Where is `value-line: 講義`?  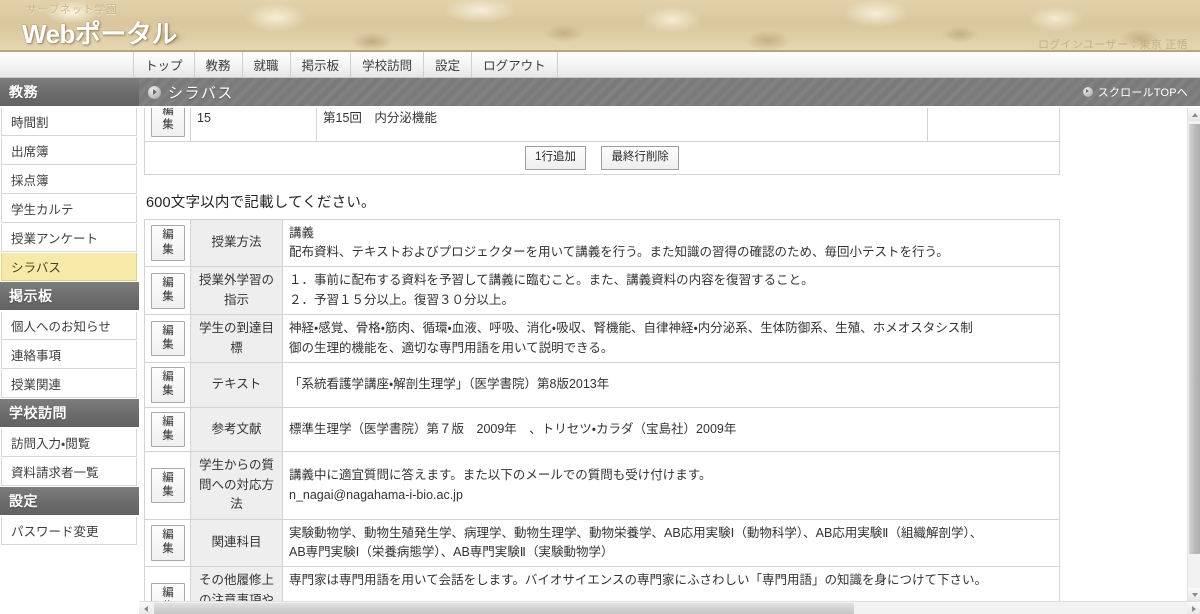
value-line: 講義 is located at coordinates (302, 232).